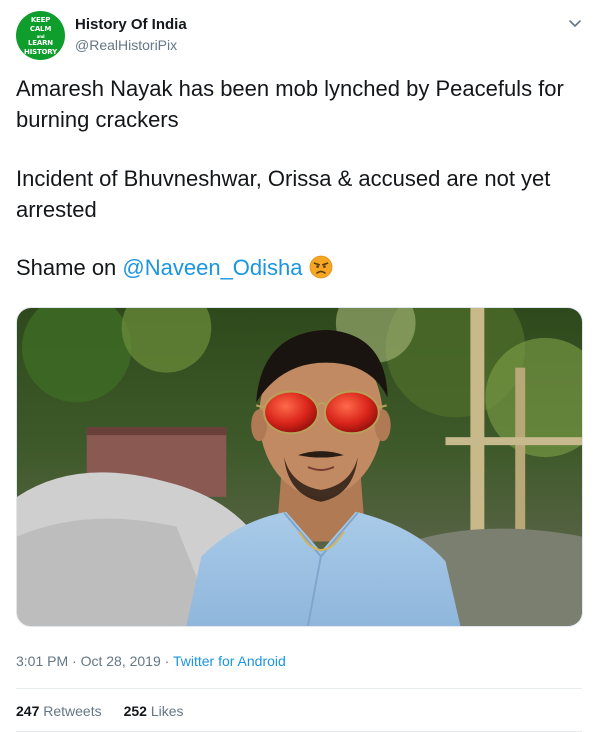  Describe the element at coordinates (42, 661) in the screenshot. I see `tweet-time: 3:01 PM` at that location.